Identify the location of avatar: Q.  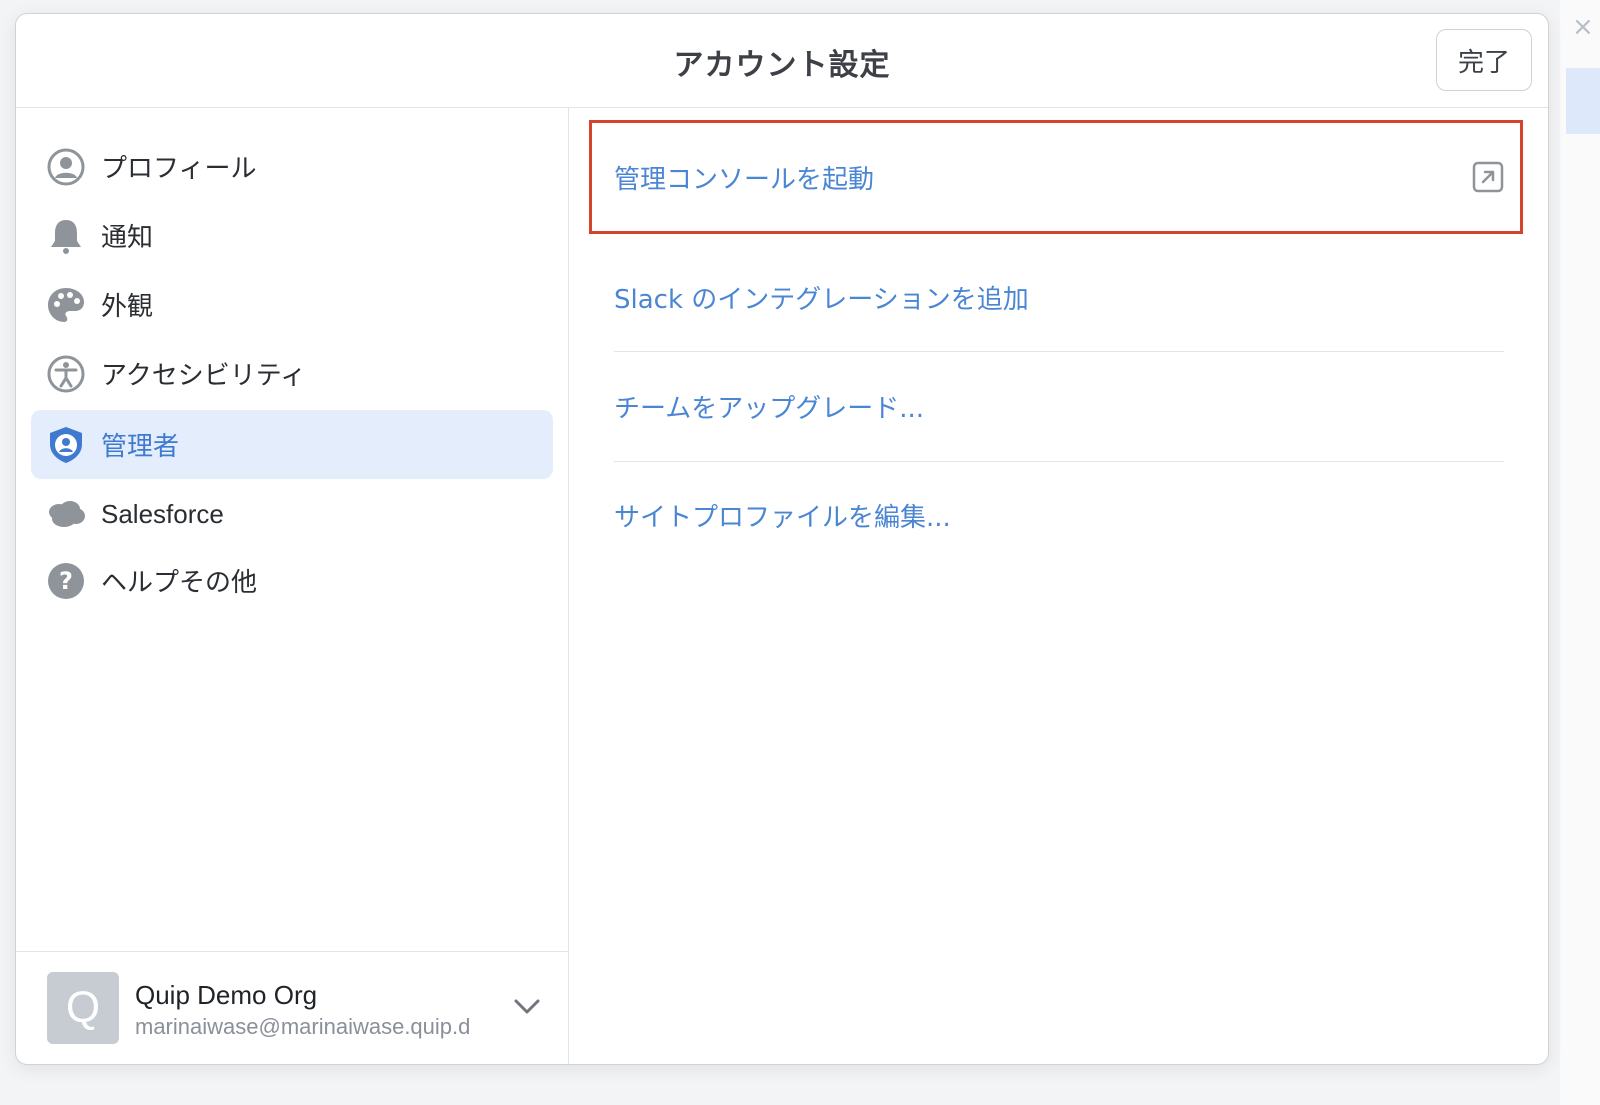
(83, 1008).